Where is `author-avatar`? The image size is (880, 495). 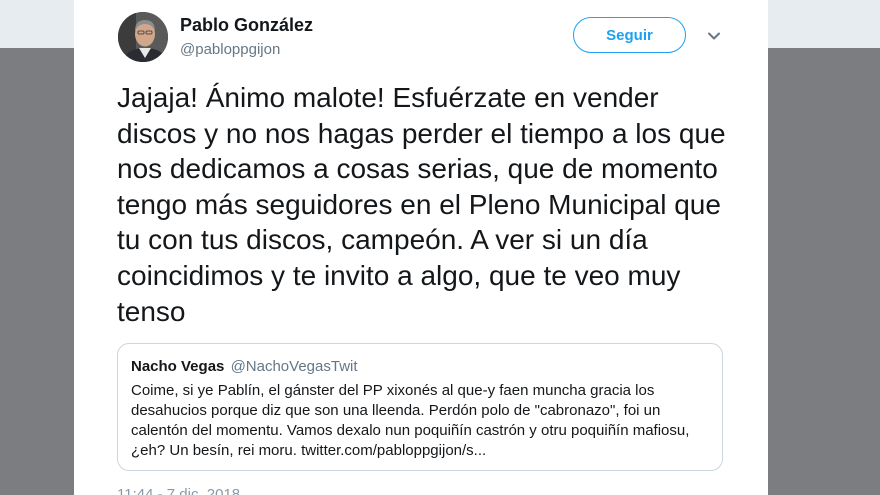 author-avatar is located at coordinates (143, 37).